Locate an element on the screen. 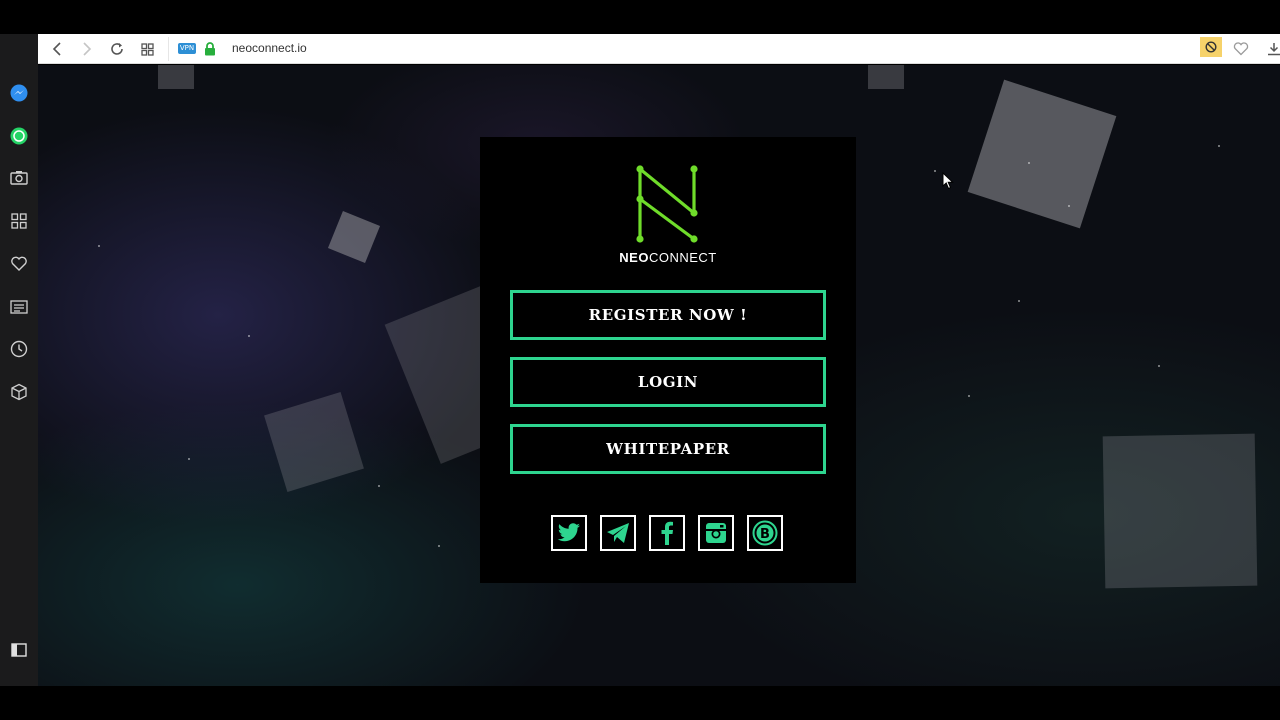 This screenshot has height=720, width=1280. logo-text-bold: NEO is located at coordinates (634, 257).